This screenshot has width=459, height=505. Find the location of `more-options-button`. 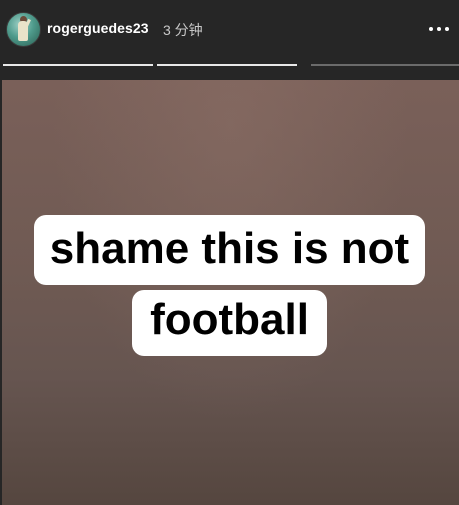

more-options-button is located at coordinates (439, 29).